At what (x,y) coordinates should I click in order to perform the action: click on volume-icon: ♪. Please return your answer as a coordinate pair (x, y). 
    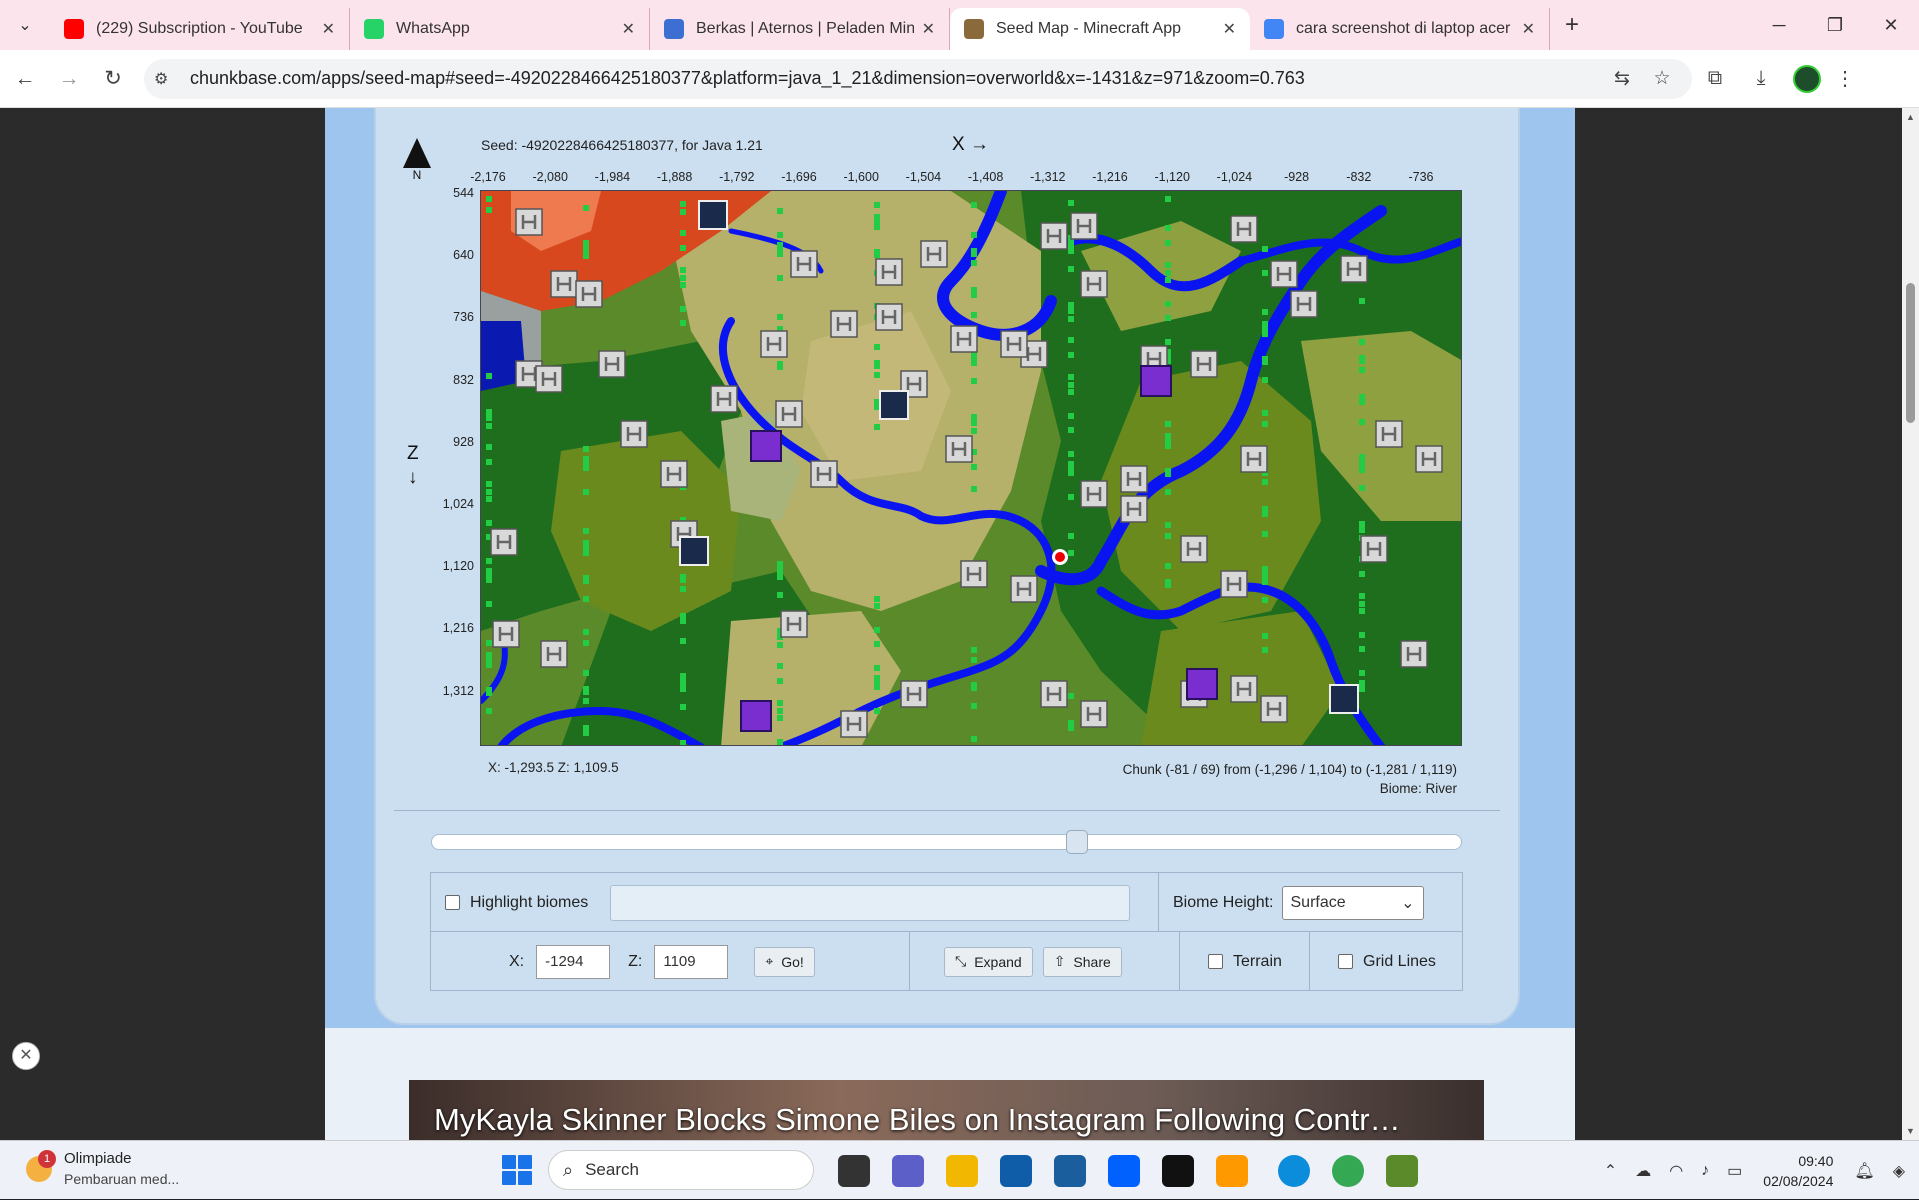
    Looking at the image, I should click on (1705, 1171).